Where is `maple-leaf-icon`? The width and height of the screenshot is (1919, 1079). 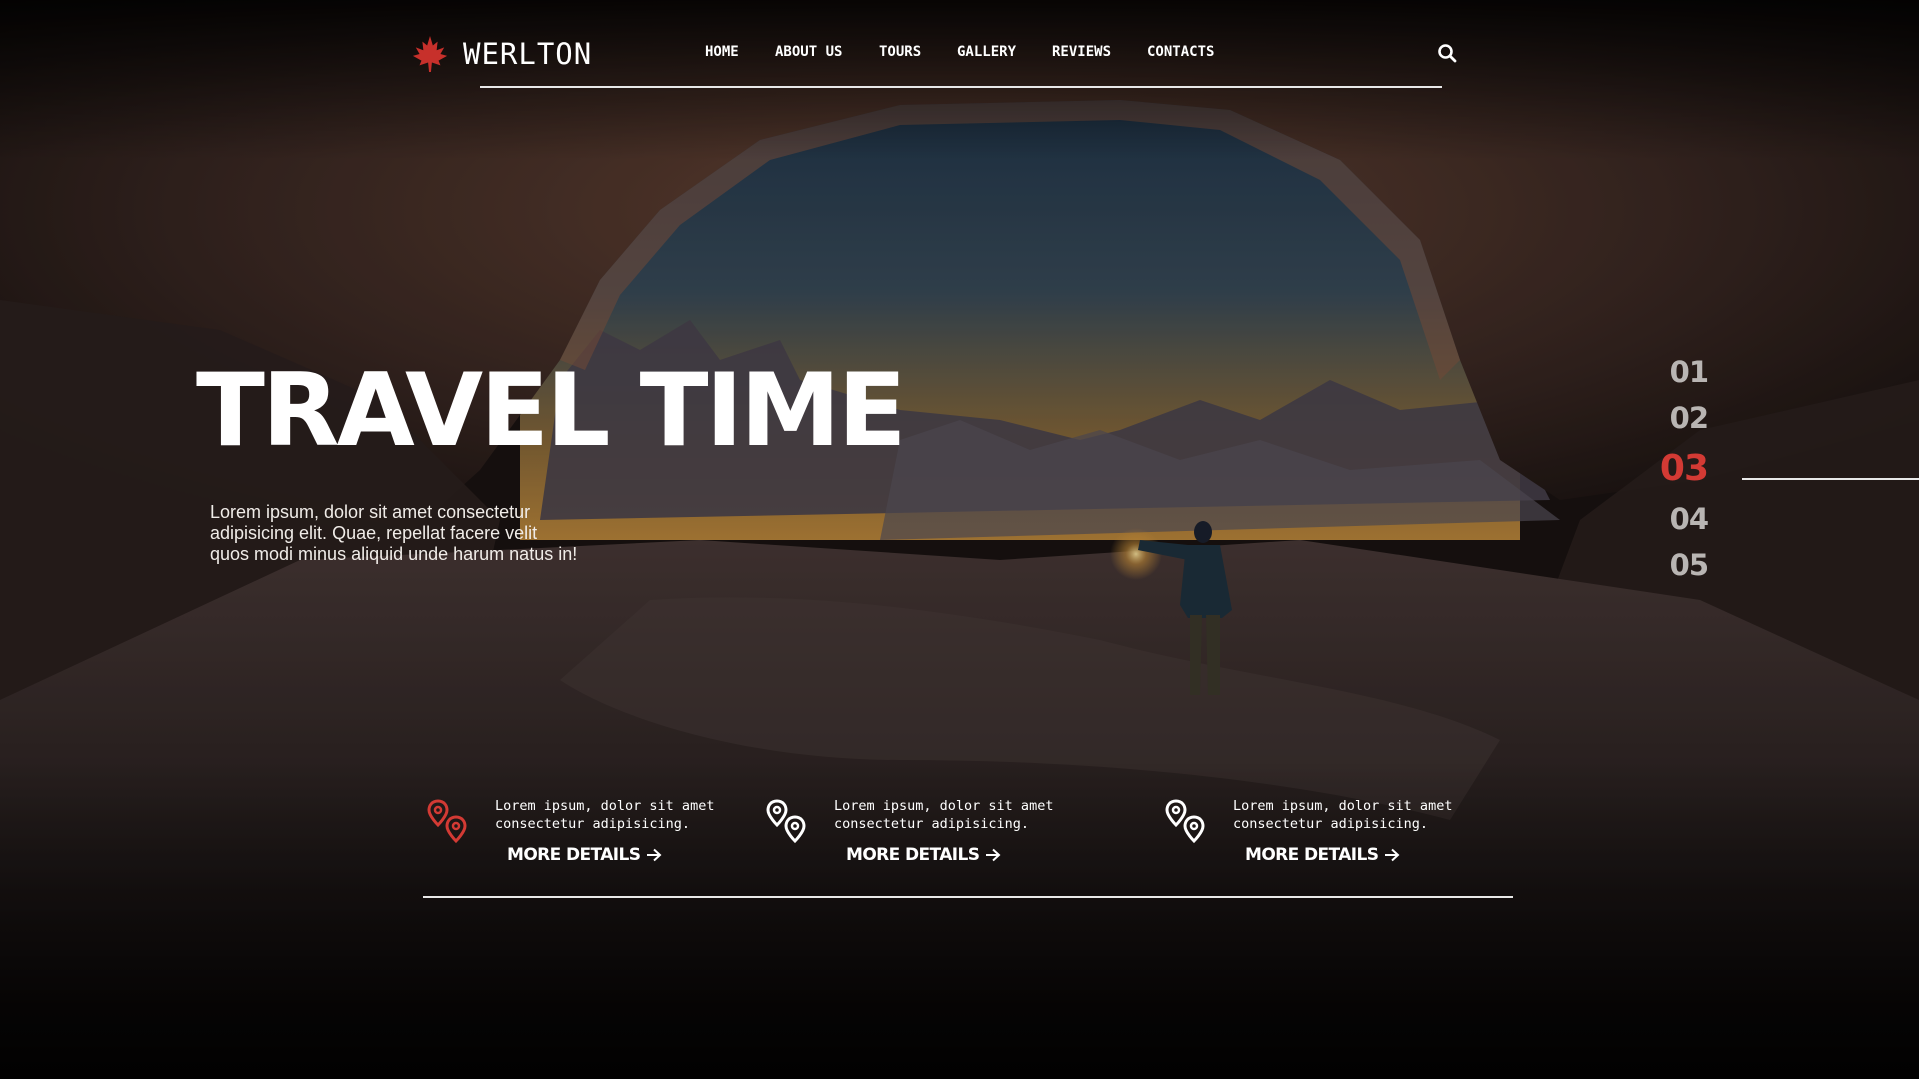
maple-leaf-icon is located at coordinates (430, 54).